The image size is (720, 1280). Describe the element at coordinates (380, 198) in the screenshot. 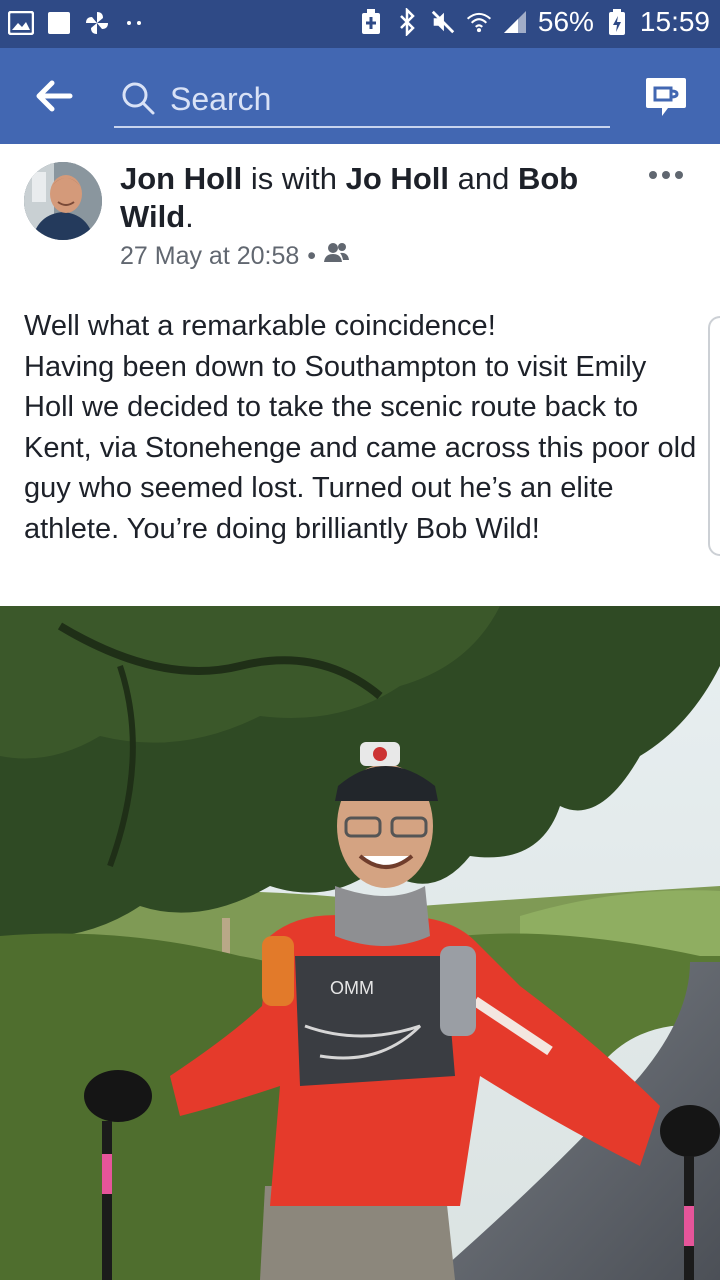

I see `post-header-text: Jon Holl is with Jo Holl and Bob Wild.` at that location.